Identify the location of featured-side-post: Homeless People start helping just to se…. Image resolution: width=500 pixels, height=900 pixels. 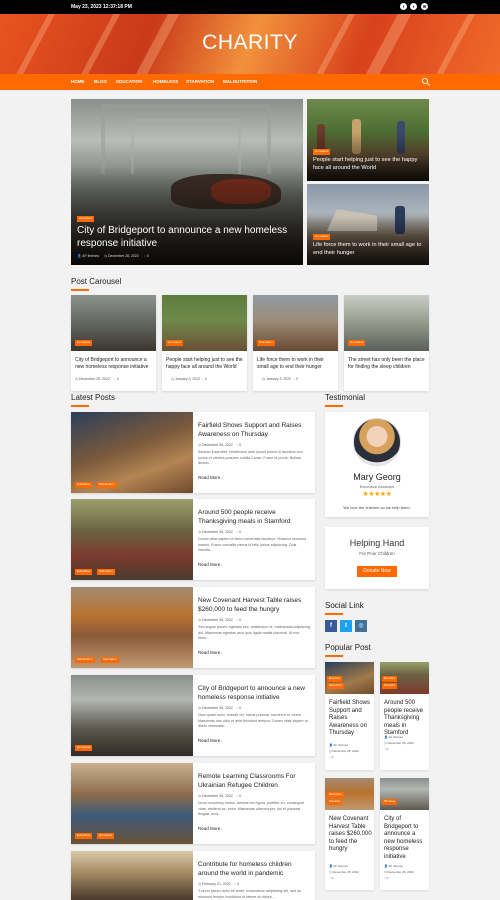
(368, 140).